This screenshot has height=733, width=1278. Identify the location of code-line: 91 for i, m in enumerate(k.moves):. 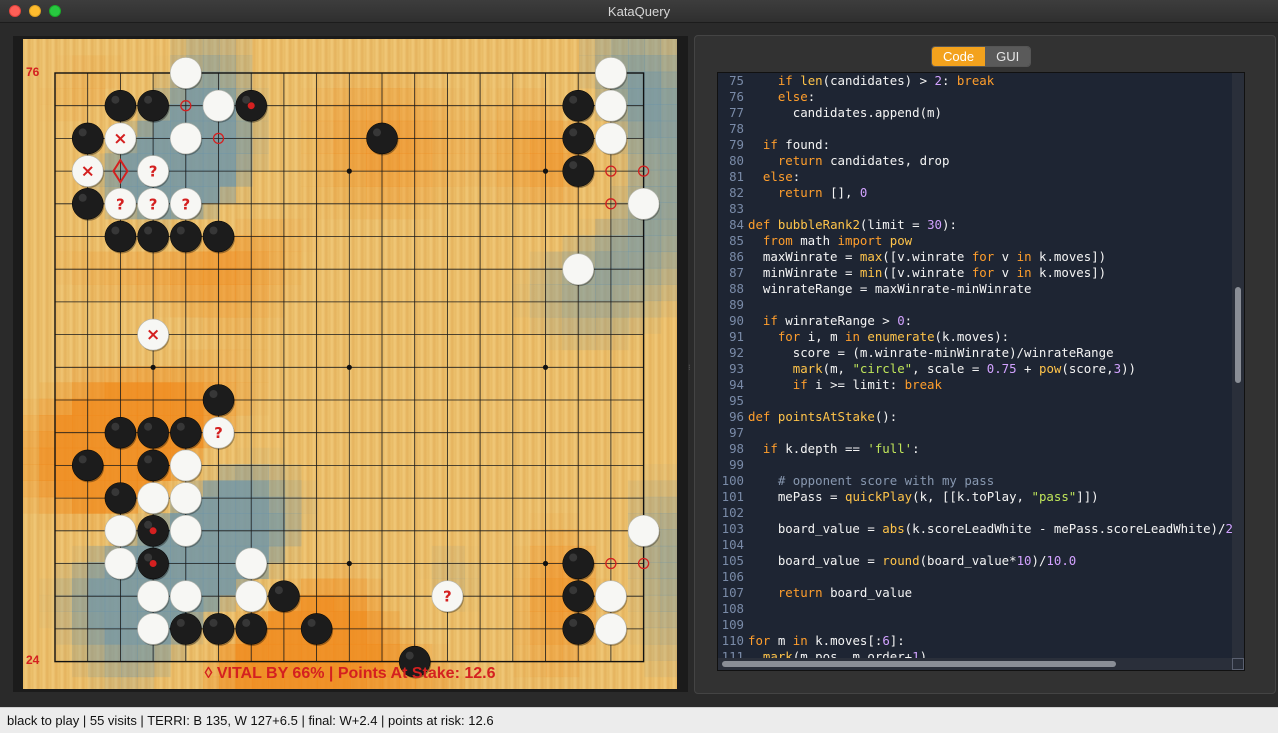
(976, 337).